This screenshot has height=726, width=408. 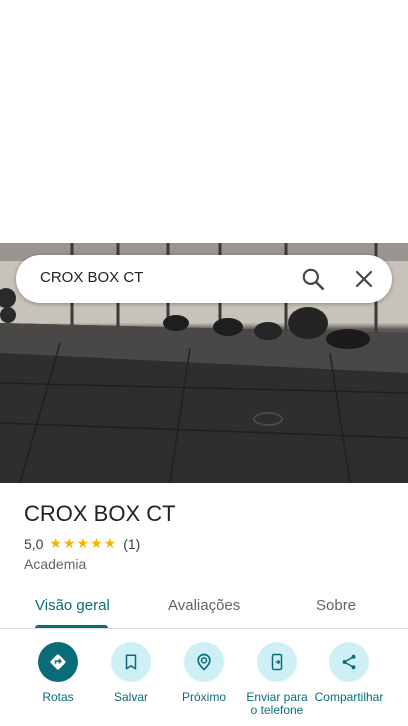 What do you see at coordinates (349, 697) in the screenshot?
I see `share-label: Compartilhar` at bounding box center [349, 697].